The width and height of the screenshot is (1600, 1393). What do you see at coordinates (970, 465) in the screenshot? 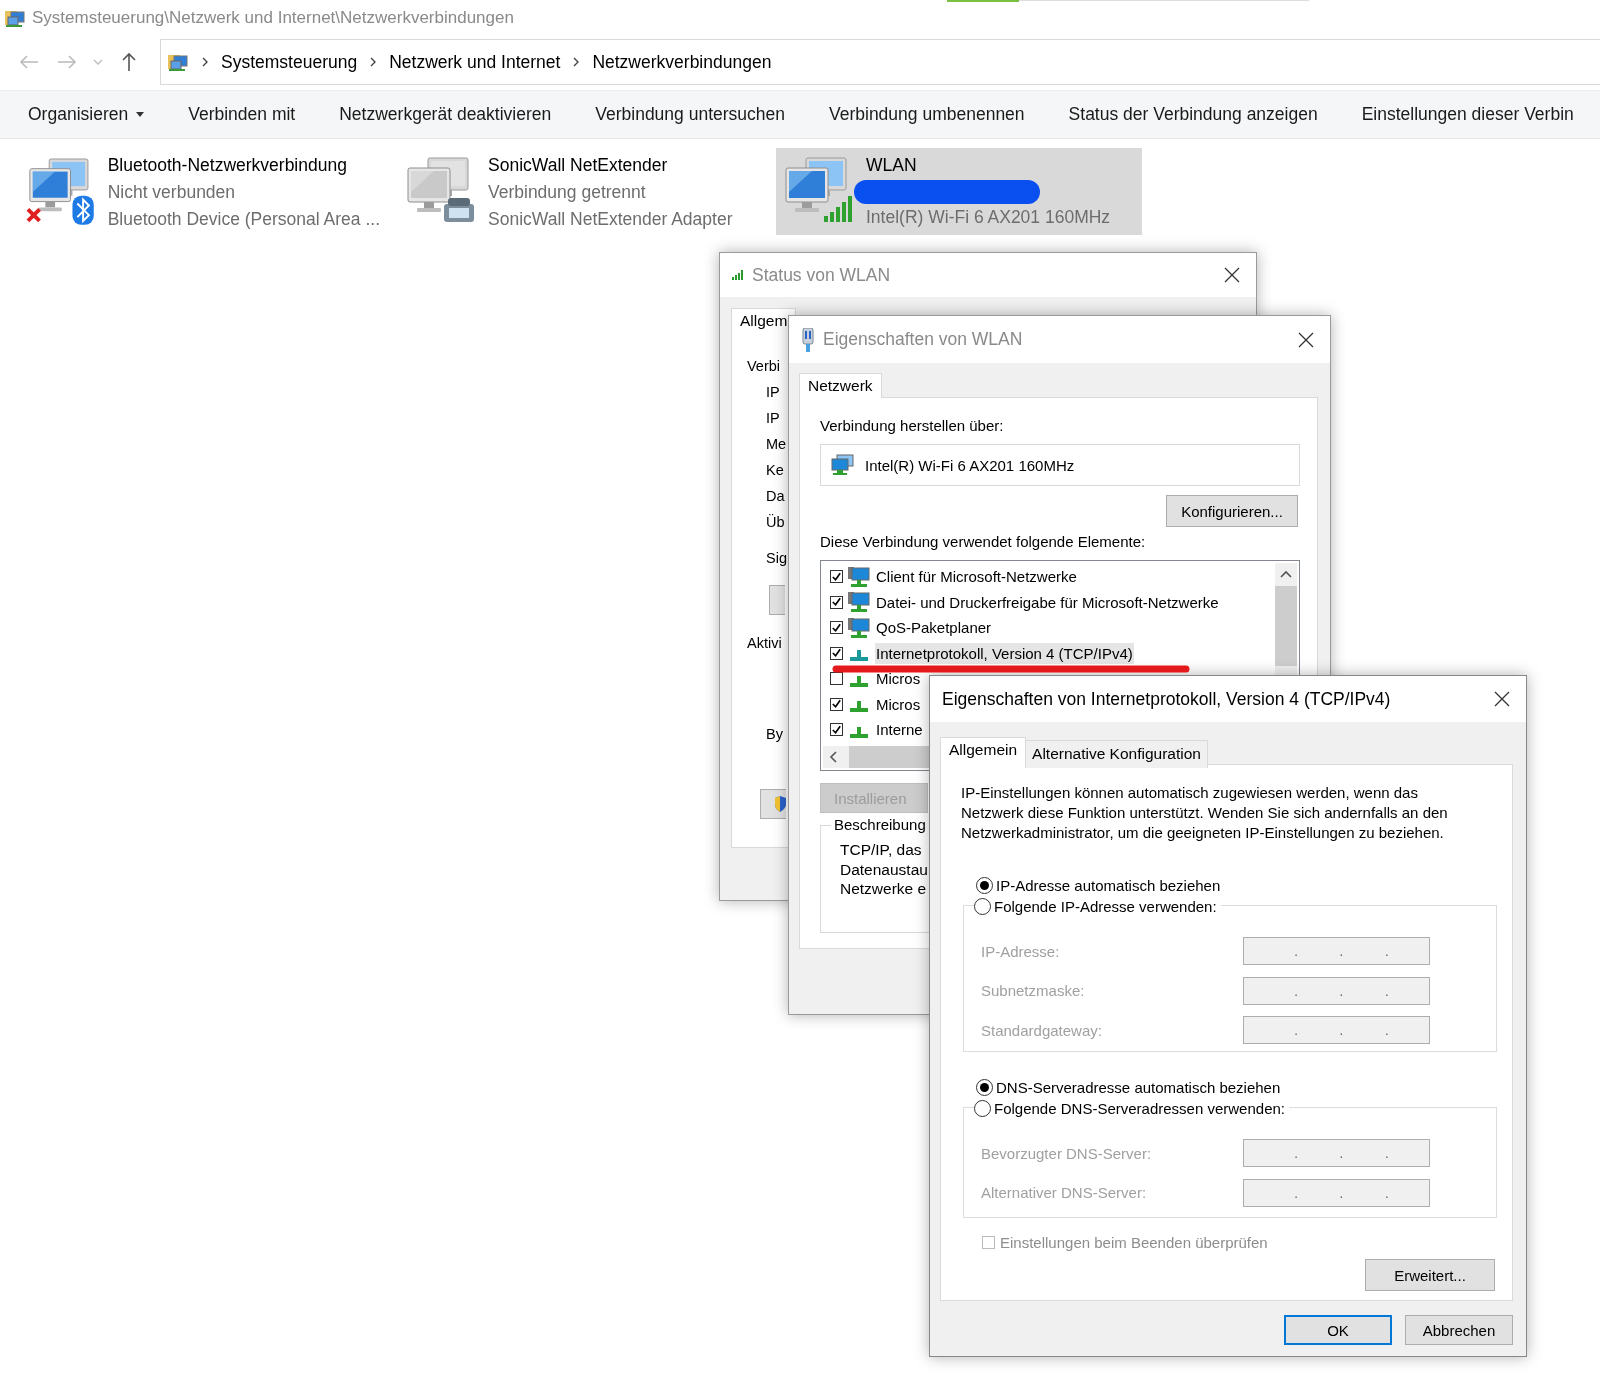
I see `adapter-name: Intel(R) Wi-Fi 6 AX201 160MHz` at bounding box center [970, 465].